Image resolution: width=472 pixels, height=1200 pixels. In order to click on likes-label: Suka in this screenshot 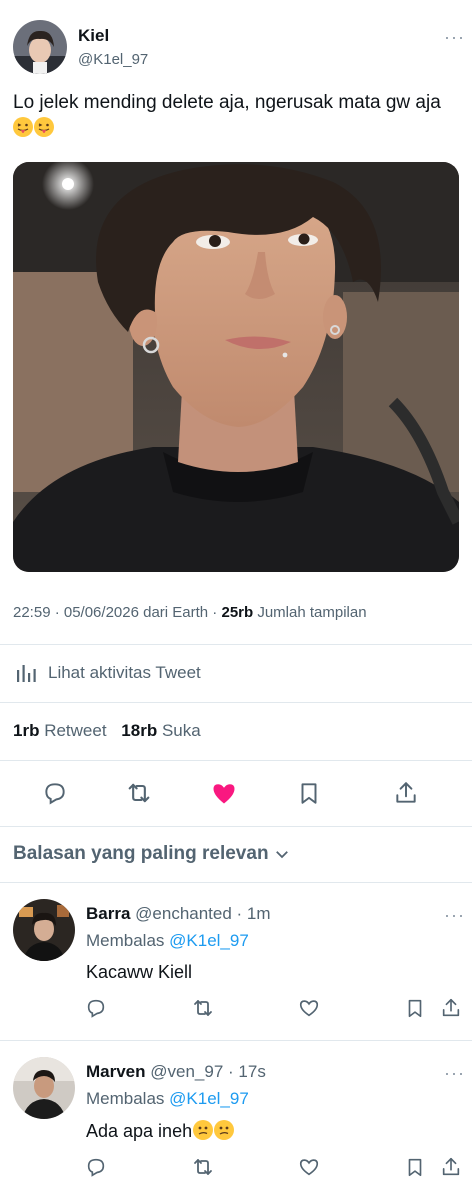, I will do `click(179, 730)`.